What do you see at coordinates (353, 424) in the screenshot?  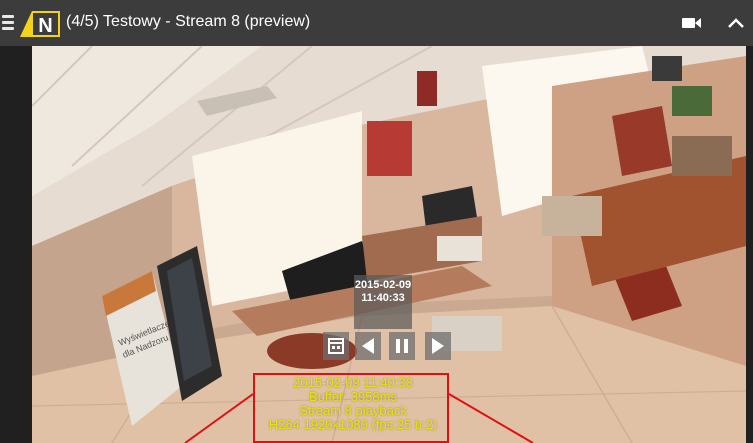 I see `info-codec: H264 1920x1080 (fps:25 b:2)` at bounding box center [353, 424].